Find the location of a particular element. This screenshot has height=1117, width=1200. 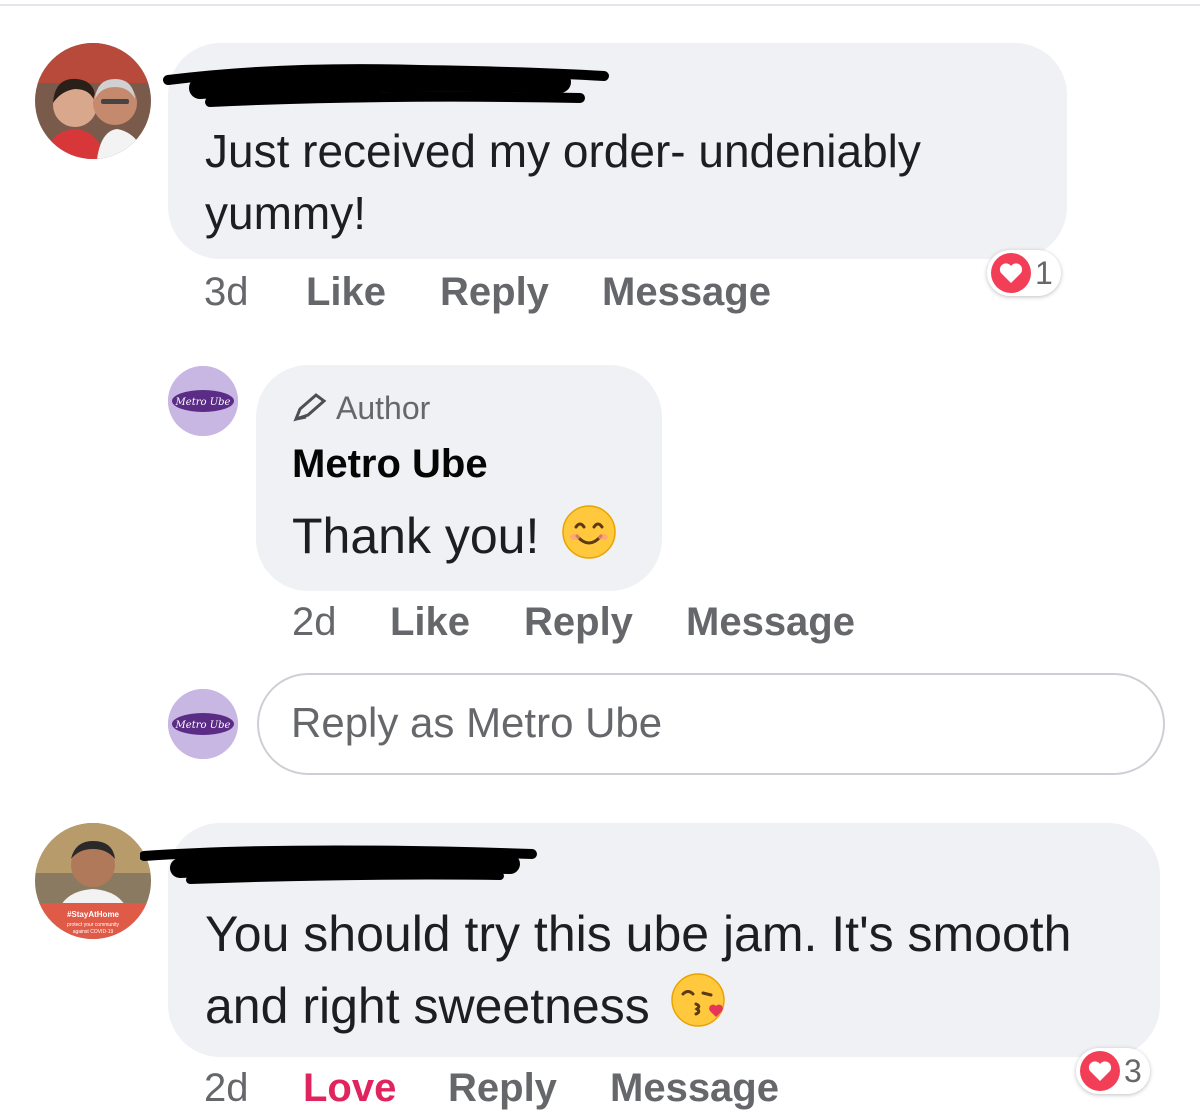

page-logo-text: Metro Ube is located at coordinates (203, 402).